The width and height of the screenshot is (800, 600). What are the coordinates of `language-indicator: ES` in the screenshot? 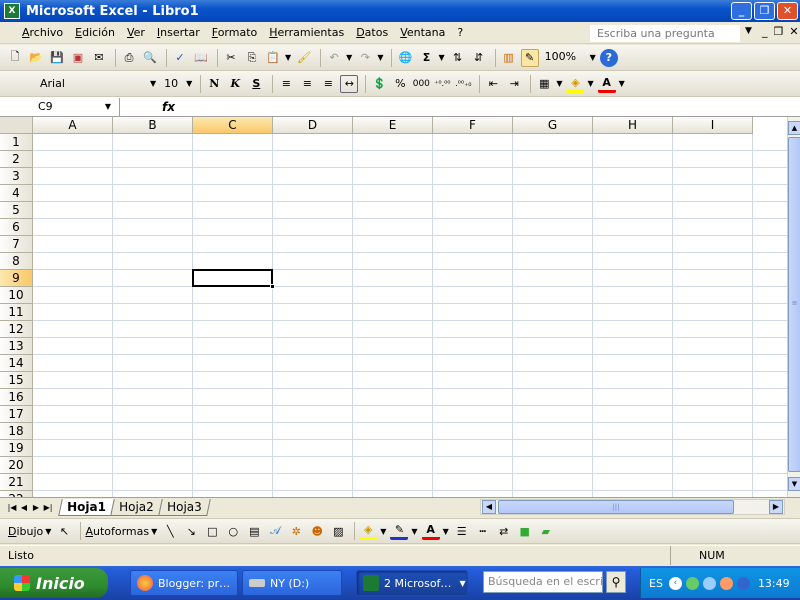 It's located at (656, 583).